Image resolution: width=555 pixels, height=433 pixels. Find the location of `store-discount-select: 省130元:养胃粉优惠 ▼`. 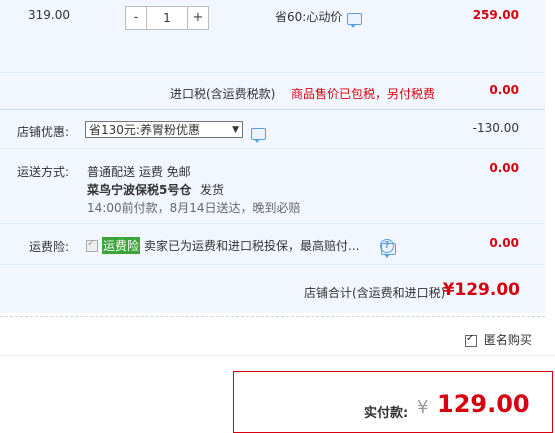

store-discount-select: 省130元:养胃粉优惠 ▼ is located at coordinates (164, 129).